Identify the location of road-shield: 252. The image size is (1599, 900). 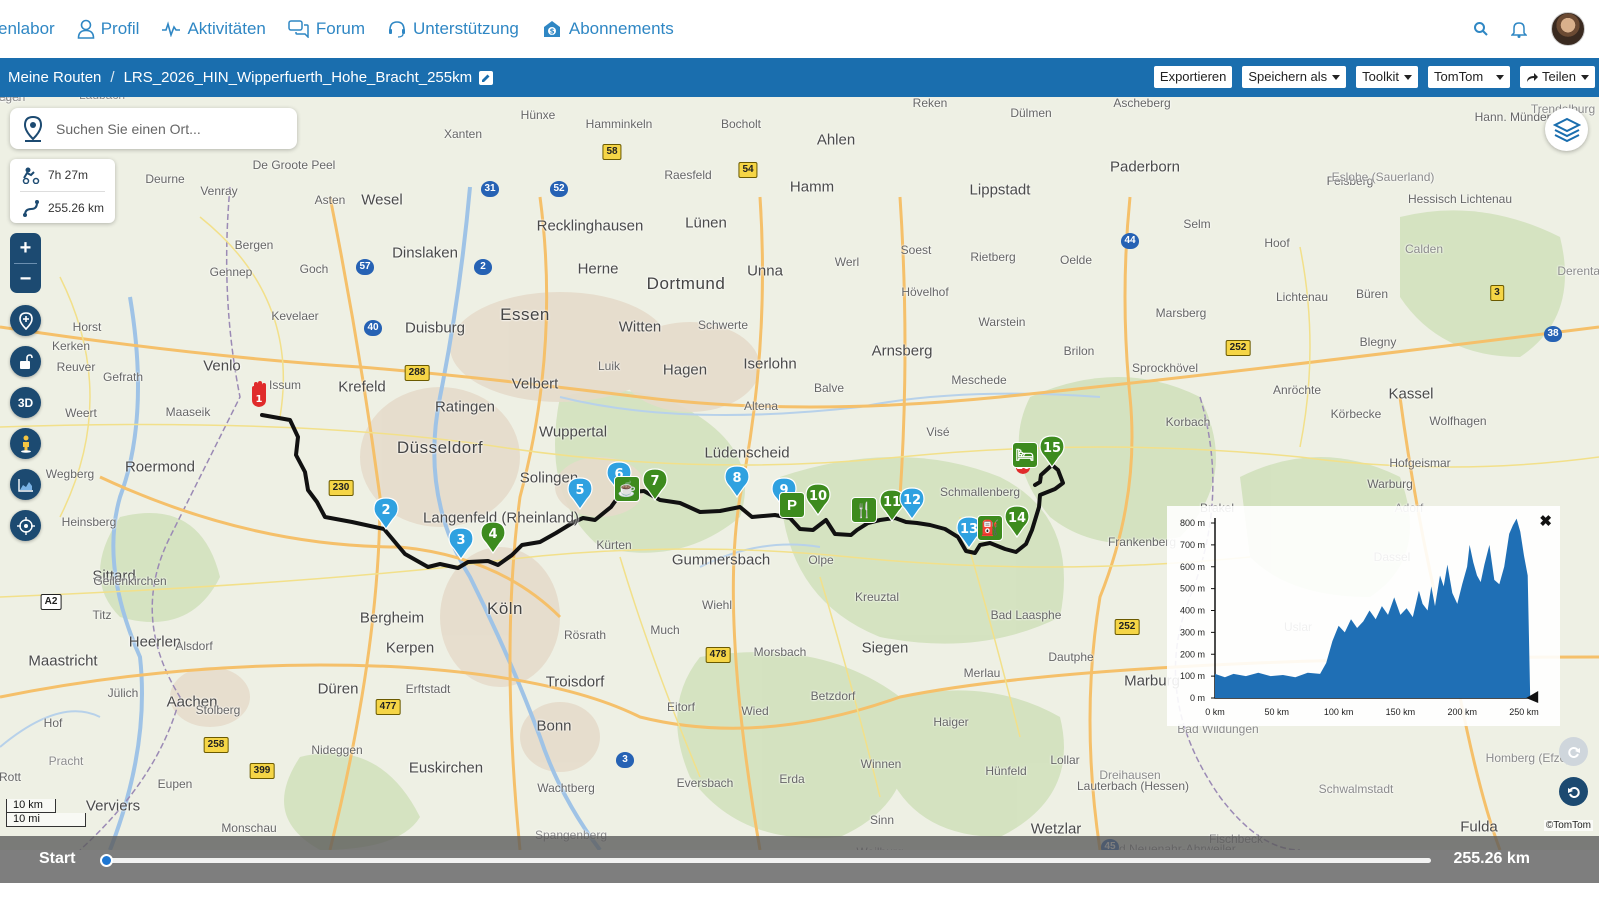
(1127, 627).